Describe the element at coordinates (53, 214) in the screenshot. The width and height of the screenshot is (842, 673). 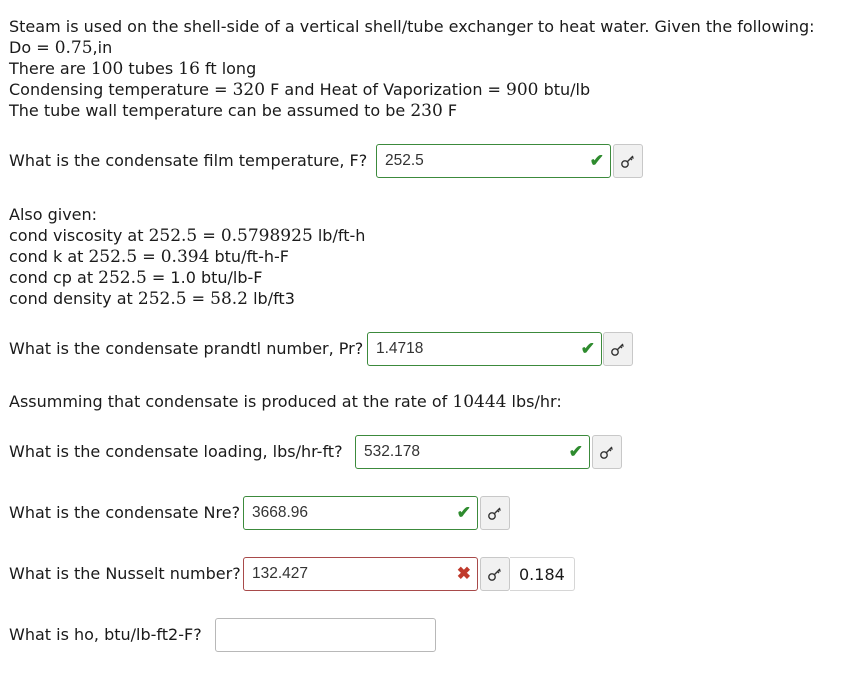
I see `also-given-title: Also given:` at that location.